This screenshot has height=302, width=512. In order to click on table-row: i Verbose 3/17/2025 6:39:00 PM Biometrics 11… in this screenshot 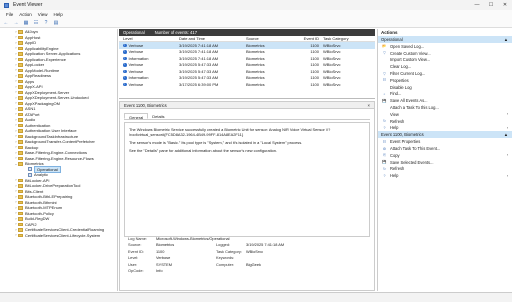, I will do `click(247, 84)`.